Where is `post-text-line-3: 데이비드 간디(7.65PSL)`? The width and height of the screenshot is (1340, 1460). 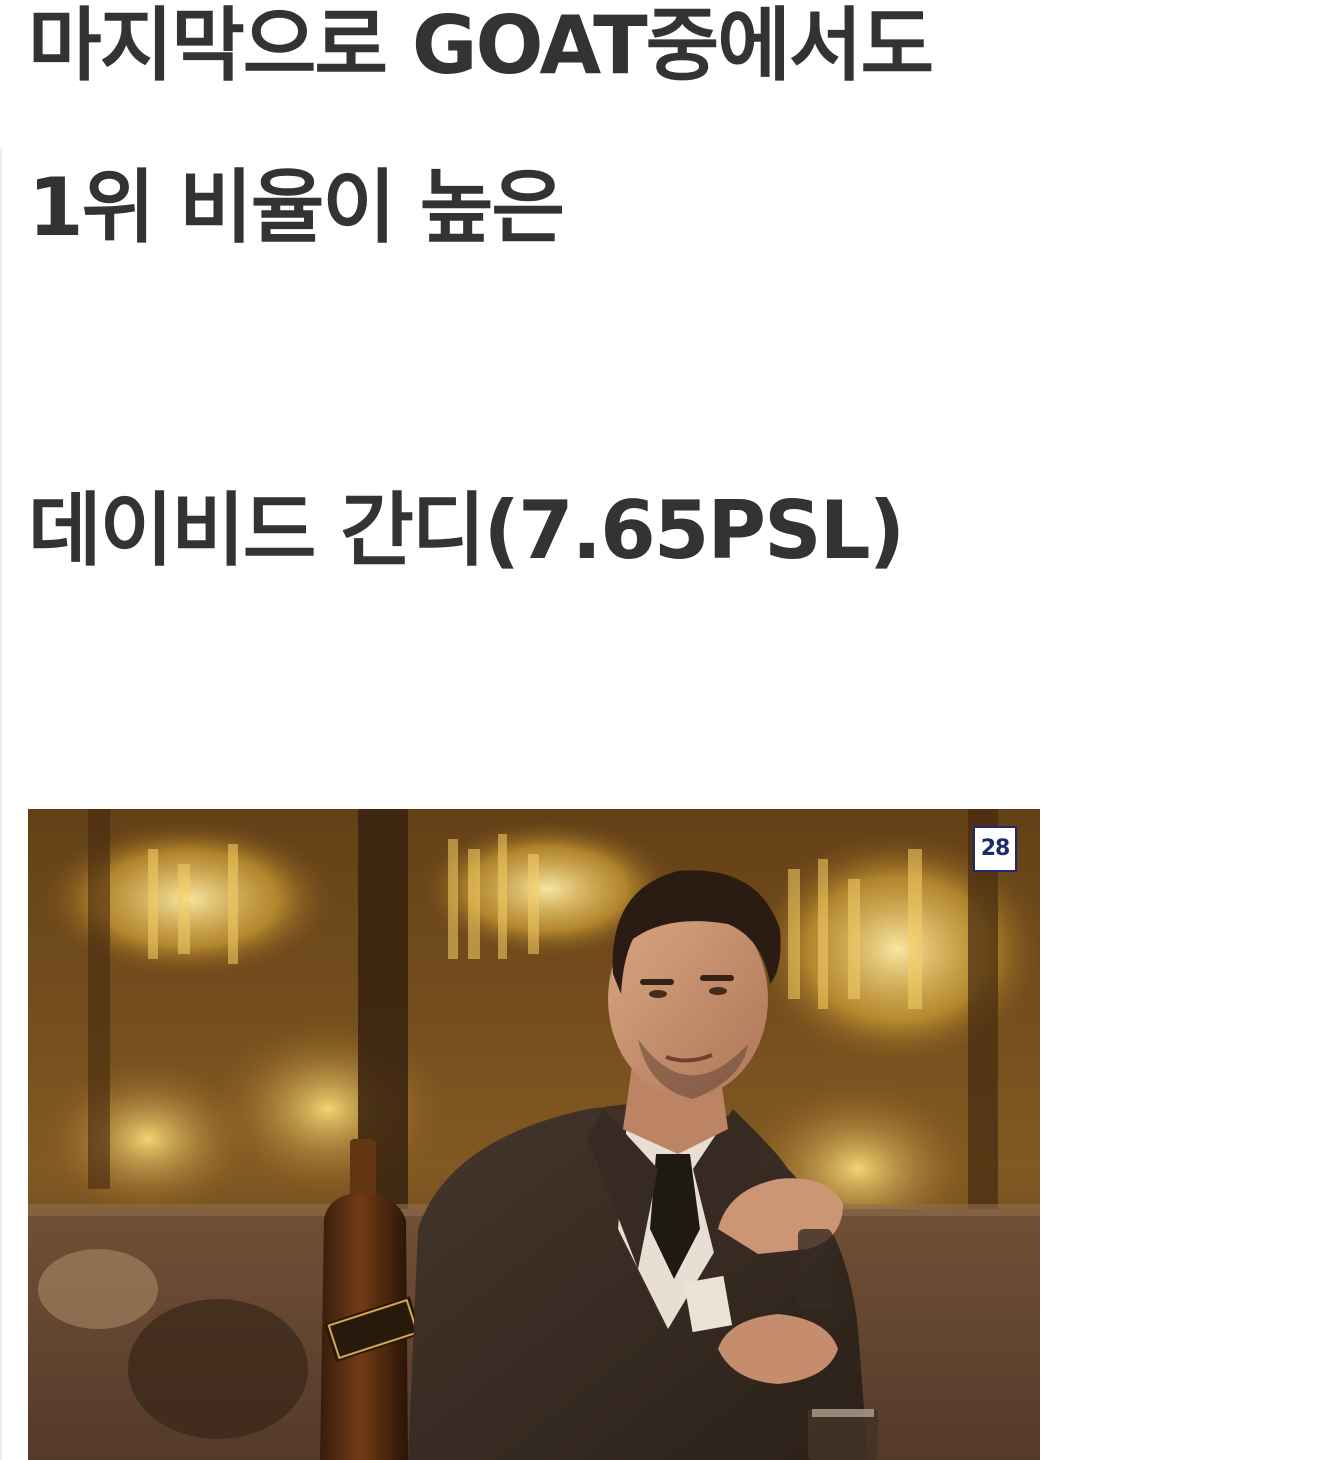 post-text-line-3: 데이비드 간디(7.65PSL) is located at coordinates (466, 530).